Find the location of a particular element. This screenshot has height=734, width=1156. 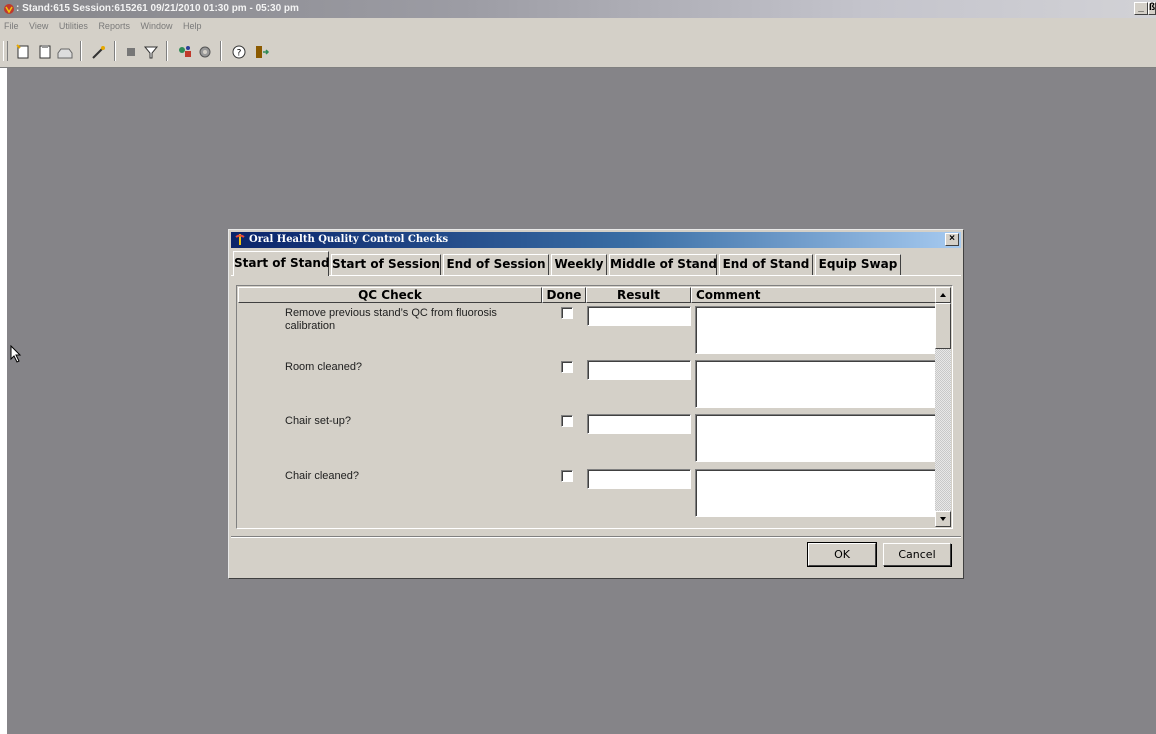

qc-check-label: Chair cleaned? is located at coordinates (322, 476).